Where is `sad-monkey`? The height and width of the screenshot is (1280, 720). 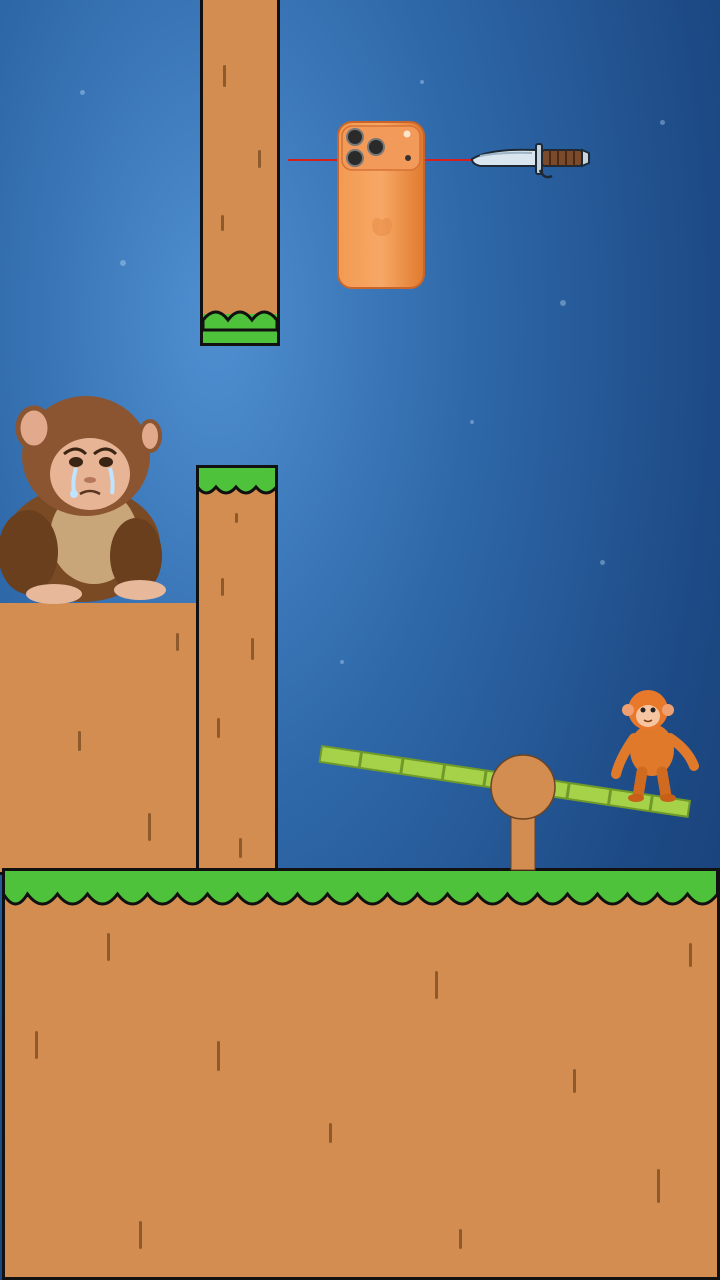 sad-monkey is located at coordinates (83, 500).